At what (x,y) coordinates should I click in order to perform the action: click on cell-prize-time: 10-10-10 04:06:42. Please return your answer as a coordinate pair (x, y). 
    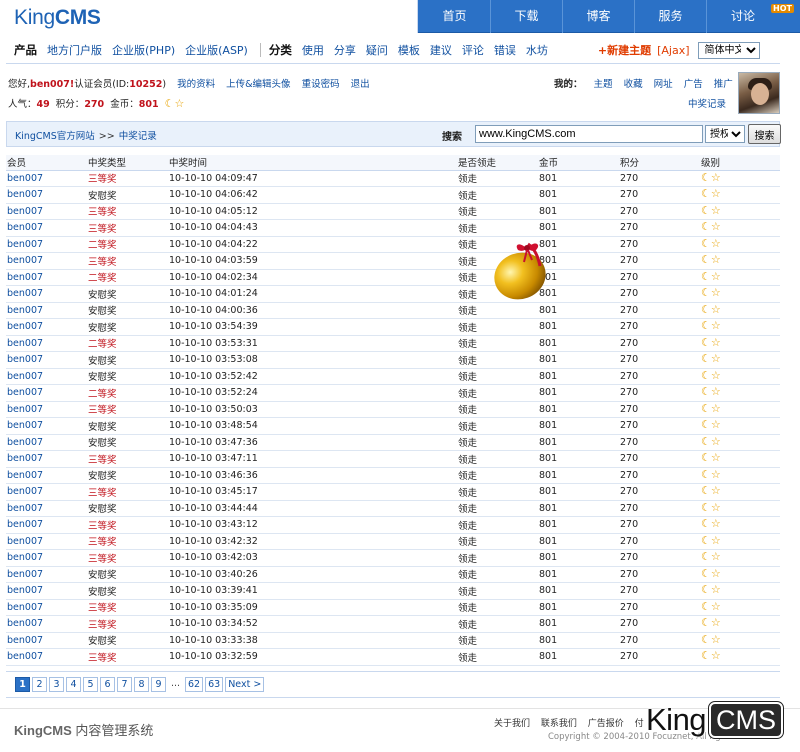
    Looking at the image, I should click on (312, 195).